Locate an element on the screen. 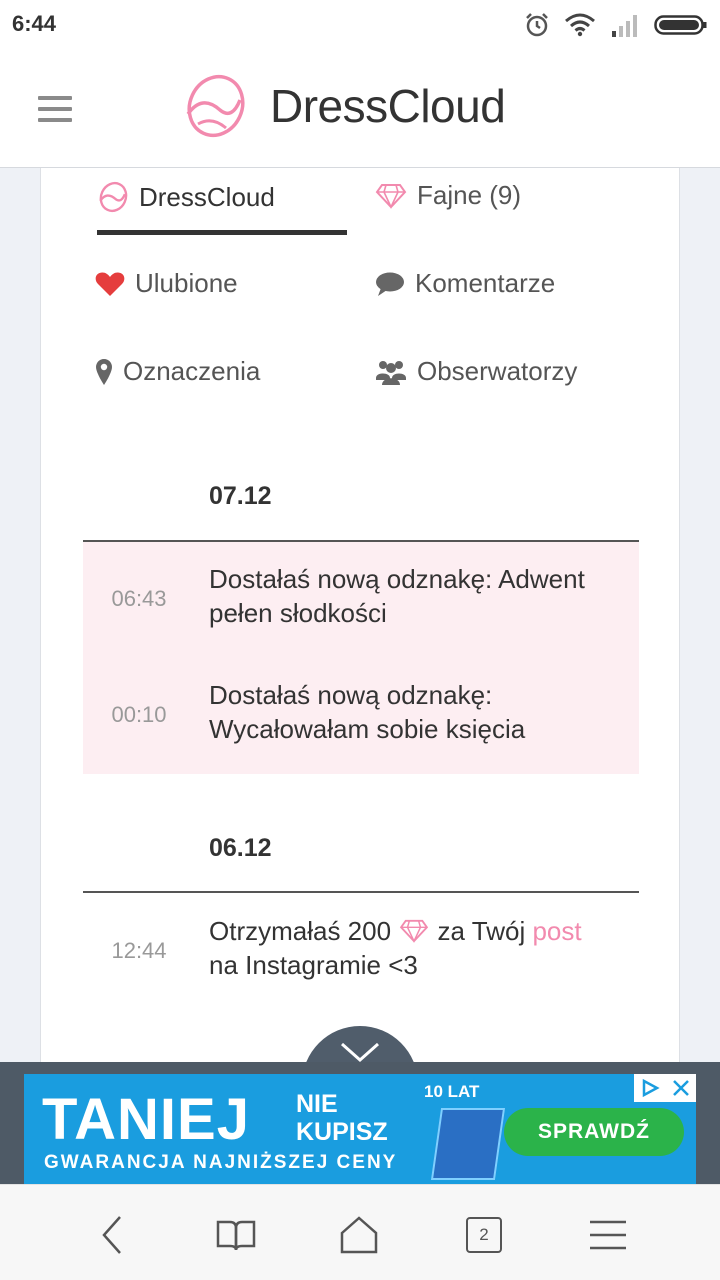 The height and width of the screenshot is (1280, 720). tab-oznaczenia: Oznaczenia is located at coordinates (177, 371).